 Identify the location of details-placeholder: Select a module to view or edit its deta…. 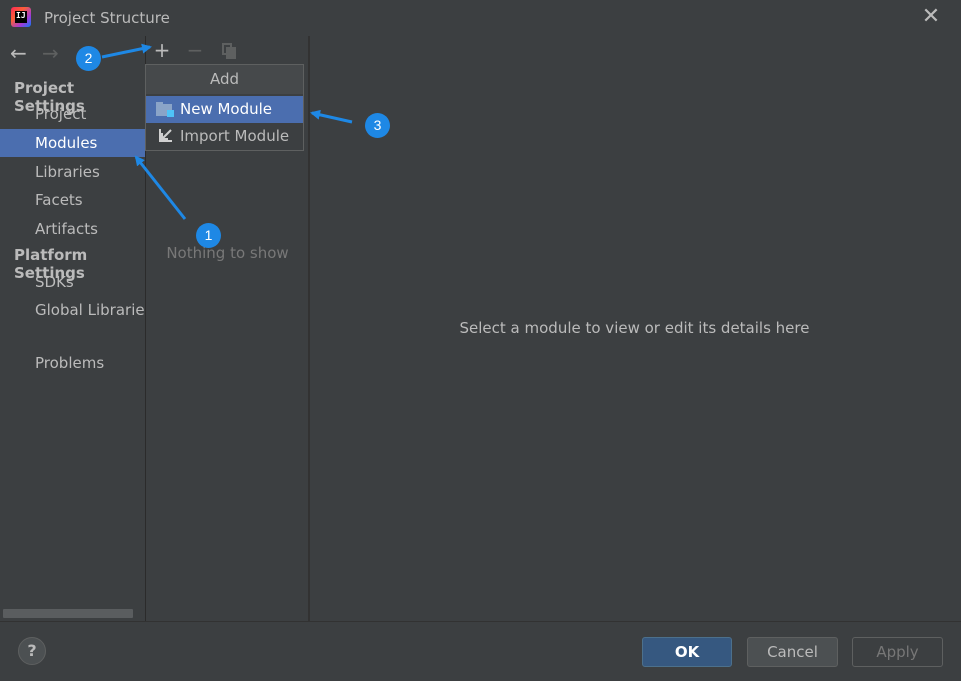
(634, 328).